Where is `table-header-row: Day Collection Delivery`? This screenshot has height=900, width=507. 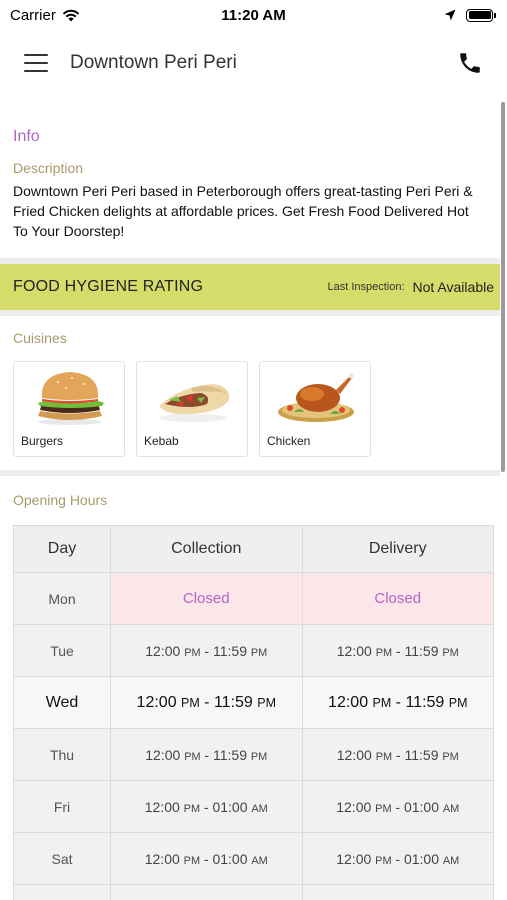
table-header-row: Day Collection Delivery is located at coordinates (253, 549).